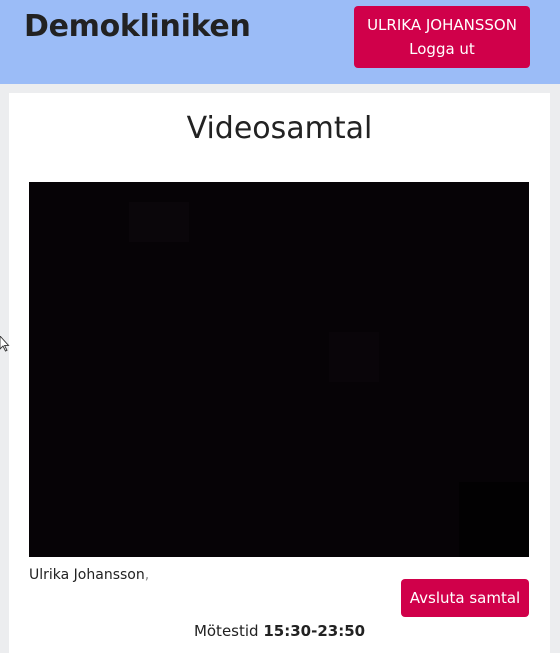 The height and width of the screenshot is (653, 560). I want to click on meeting-time-label: Mötestid, so click(226, 631).